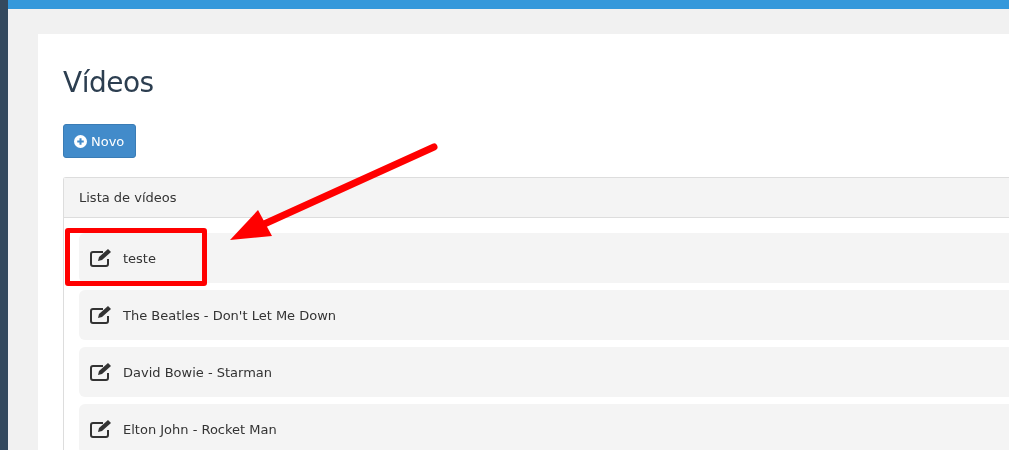 The height and width of the screenshot is (450, 1009). What do you see at coordinates (230, 315) in the screenshot?
I see `video-title: The Beatles - Don't Let Me Down` at bounding box center [230, 315].